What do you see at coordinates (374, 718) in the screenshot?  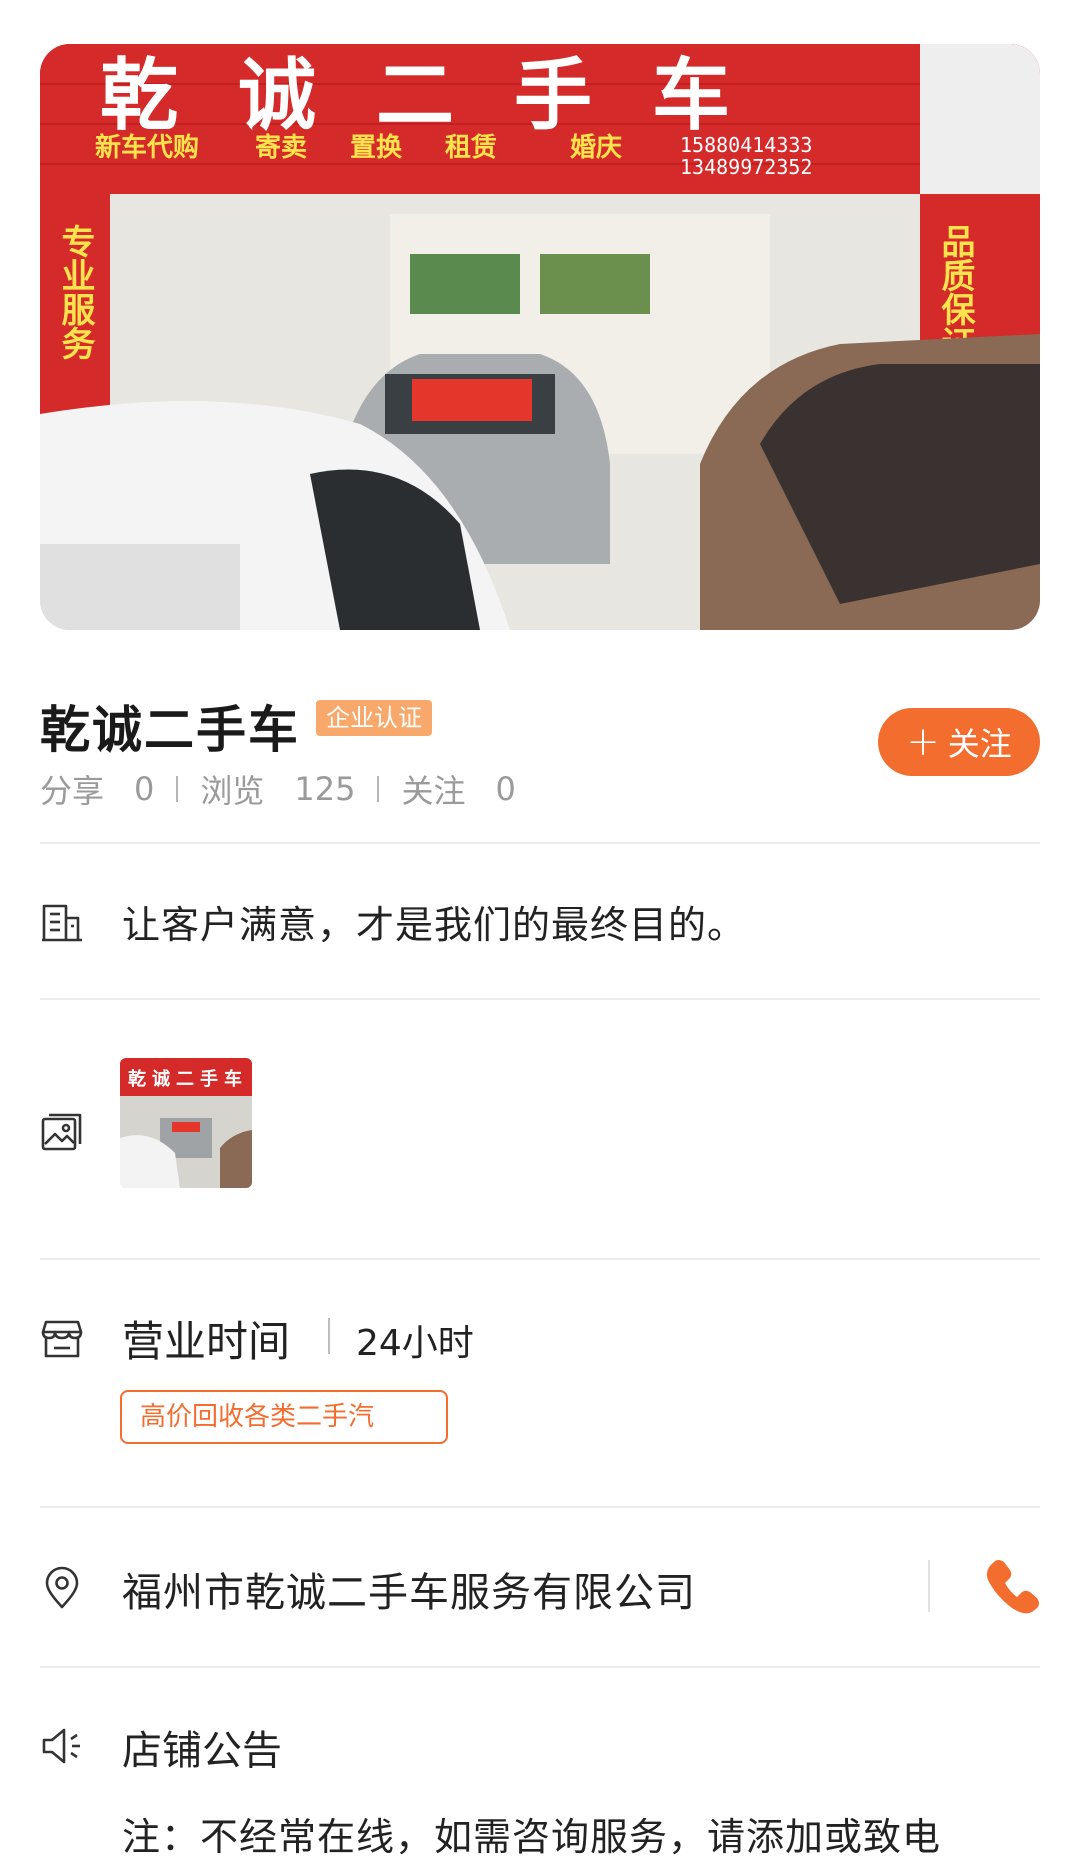 I see `enterprise-cert-badge: 企业认证` at bounding box center [374, 718].